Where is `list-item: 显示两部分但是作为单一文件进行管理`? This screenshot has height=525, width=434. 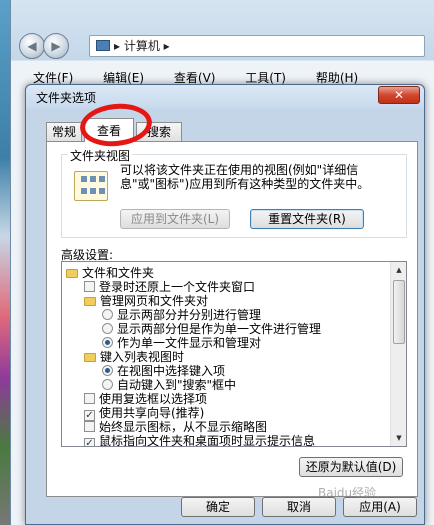
list-item: 显示两部分但是作为单一文件进行管理 is located at coordinates (211, 329).